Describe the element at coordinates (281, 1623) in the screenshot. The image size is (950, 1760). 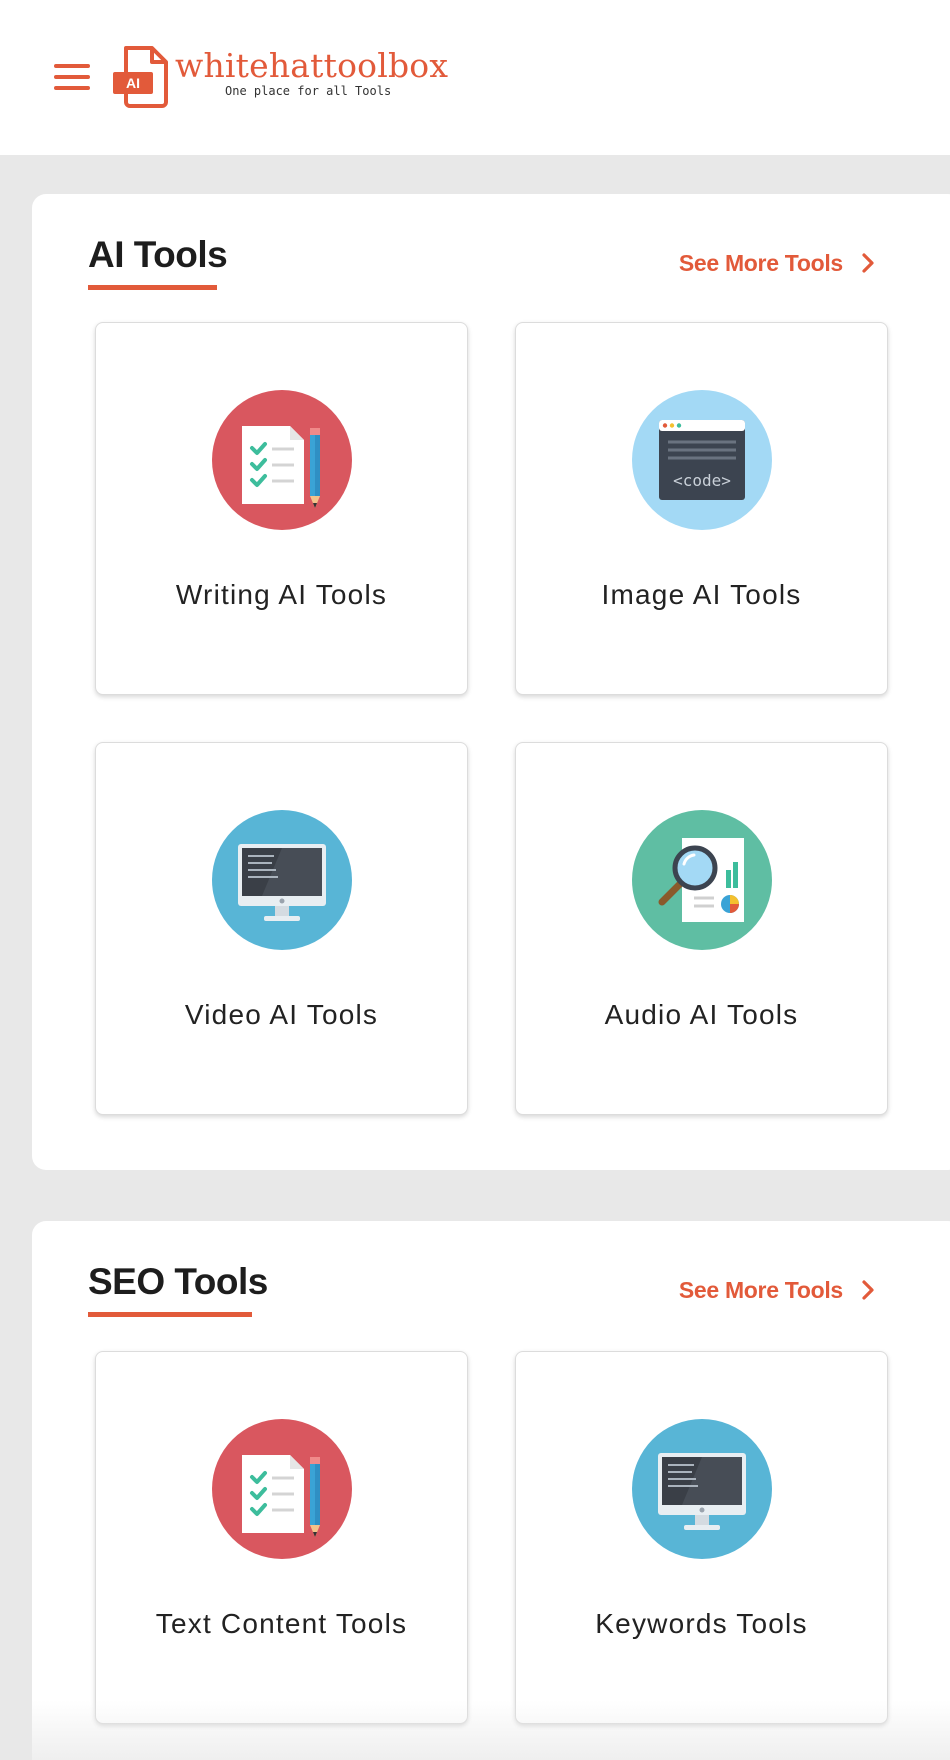
I see `card-label: Text Content Tools` at that location.